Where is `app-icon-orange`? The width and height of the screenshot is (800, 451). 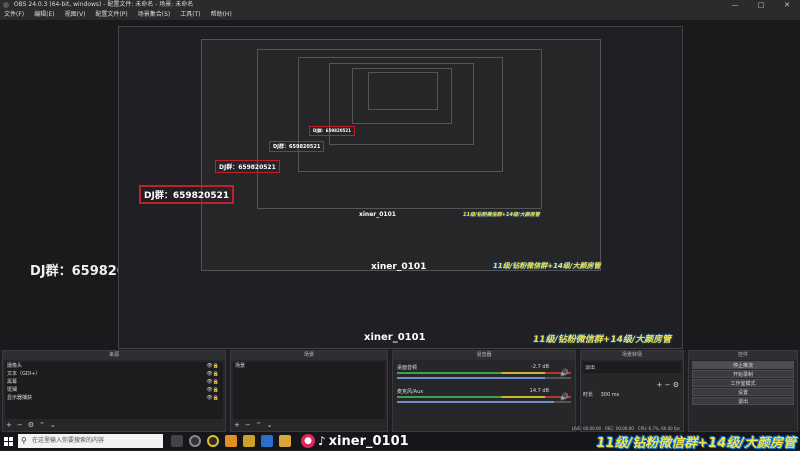
app-icon-orange is located at coordinates (231, 441).